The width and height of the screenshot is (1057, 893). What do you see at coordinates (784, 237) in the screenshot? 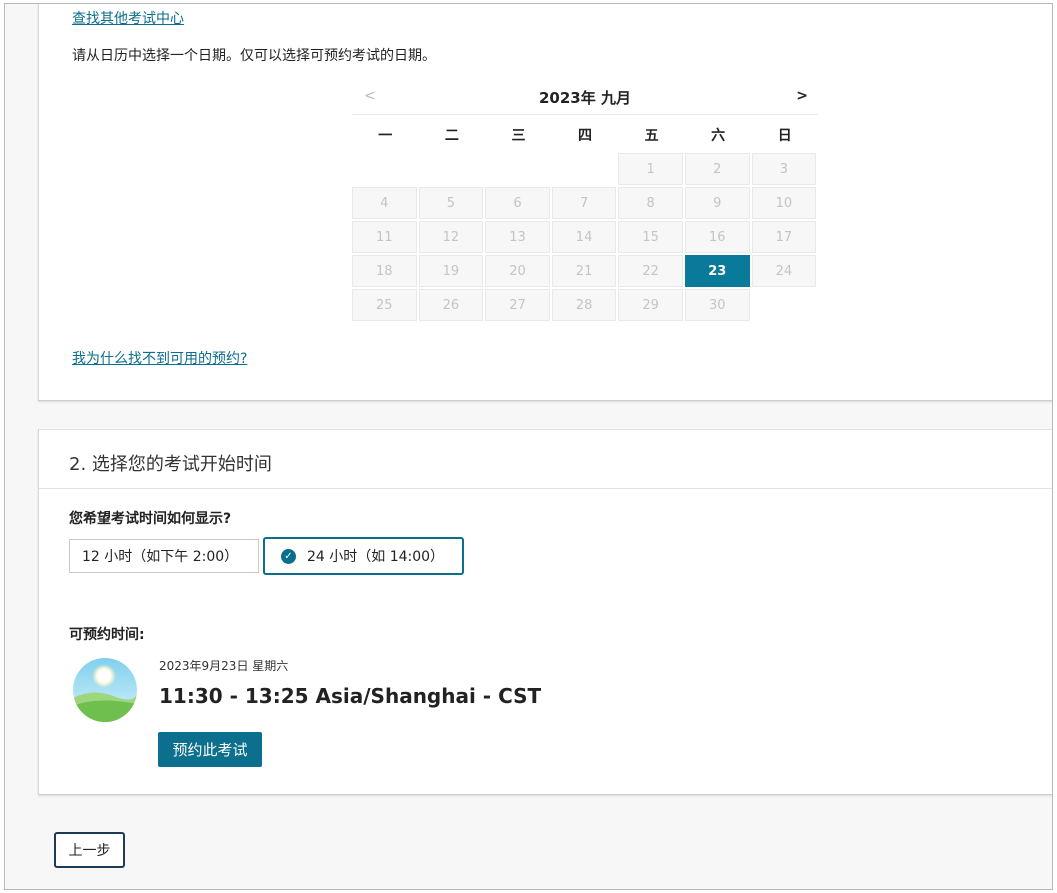
I see `calendar-day: 17` at bounding box center [784, 237].